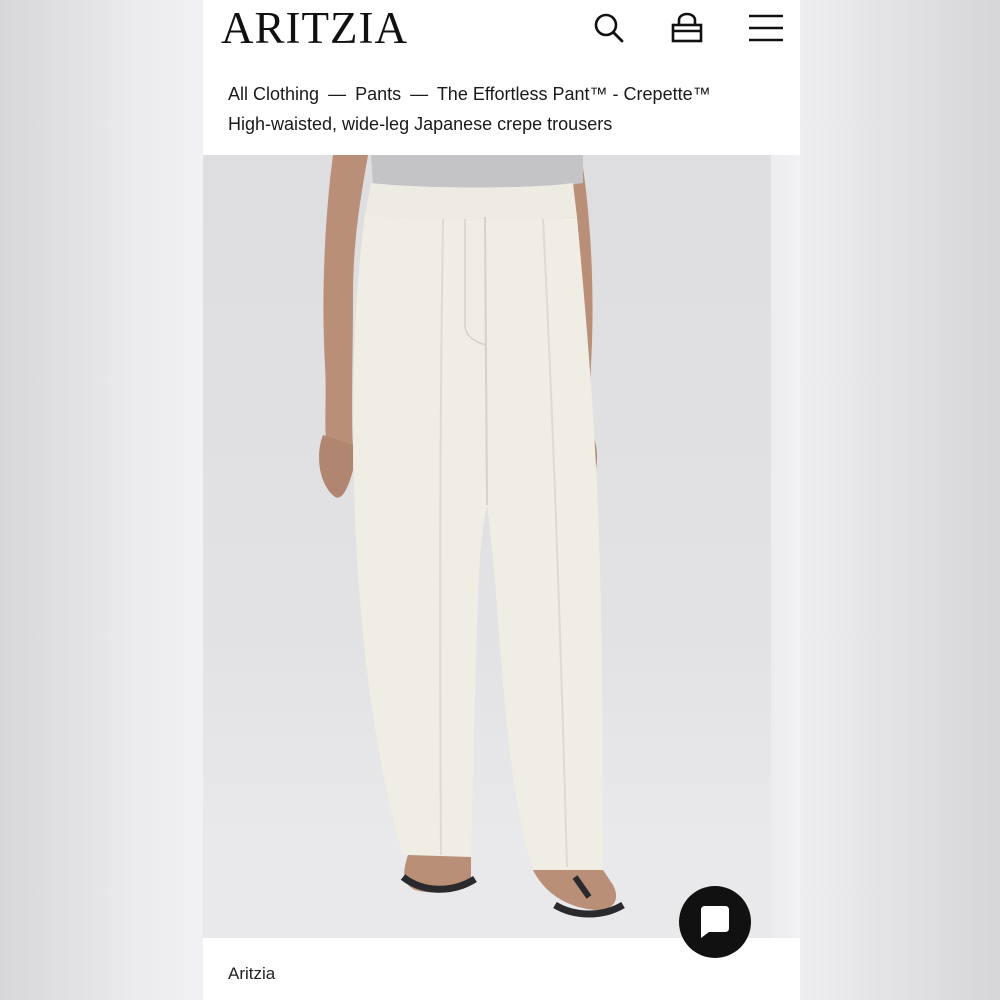  What do you see at coordinates (765, 28) in the screenshot?
I see `menu-icon` at bounding box center [765, 28].